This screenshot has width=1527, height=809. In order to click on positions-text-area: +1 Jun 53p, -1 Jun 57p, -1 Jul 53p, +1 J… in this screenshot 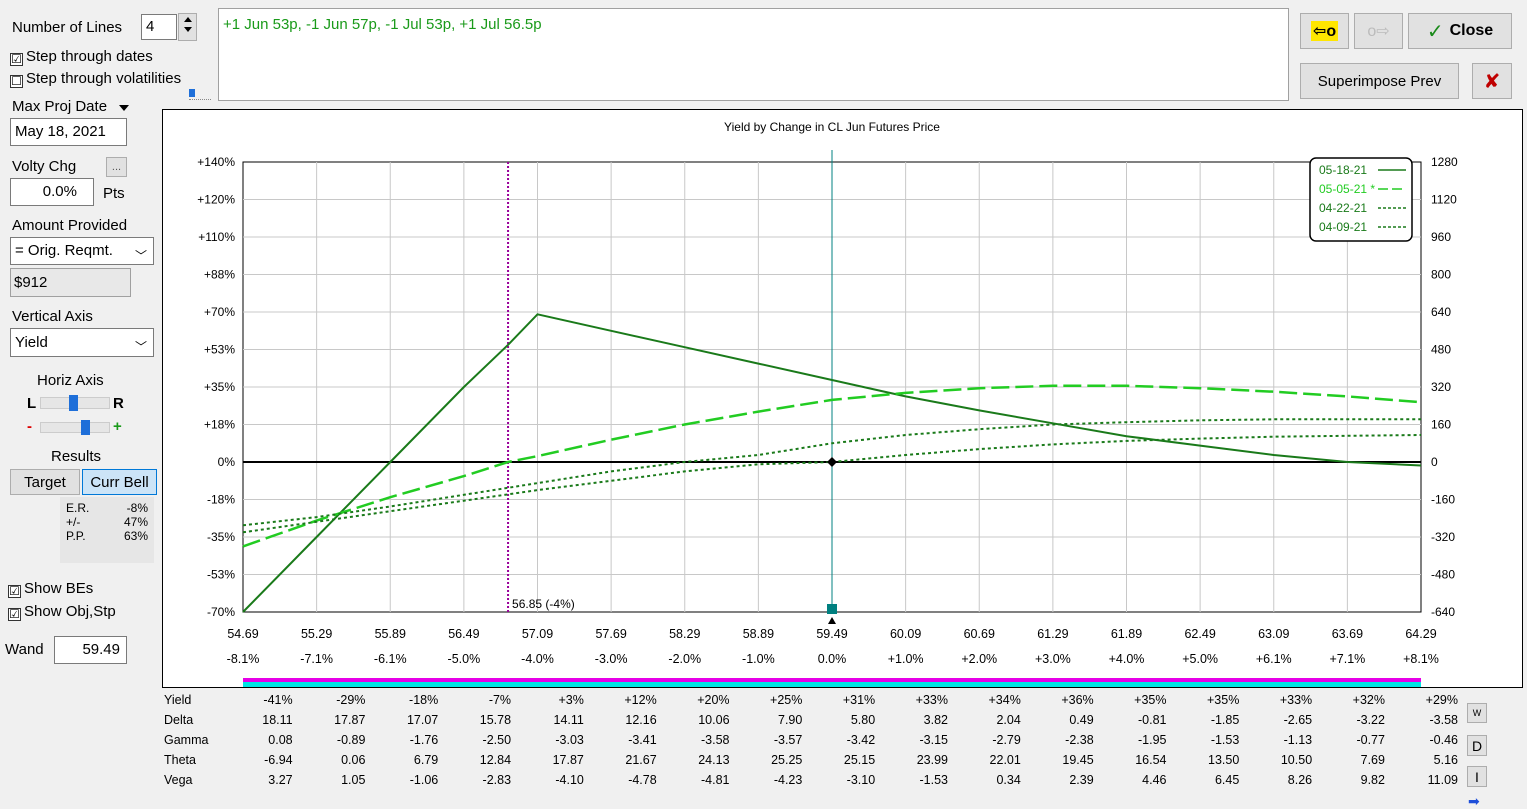, I will do `click(753, 54)`.